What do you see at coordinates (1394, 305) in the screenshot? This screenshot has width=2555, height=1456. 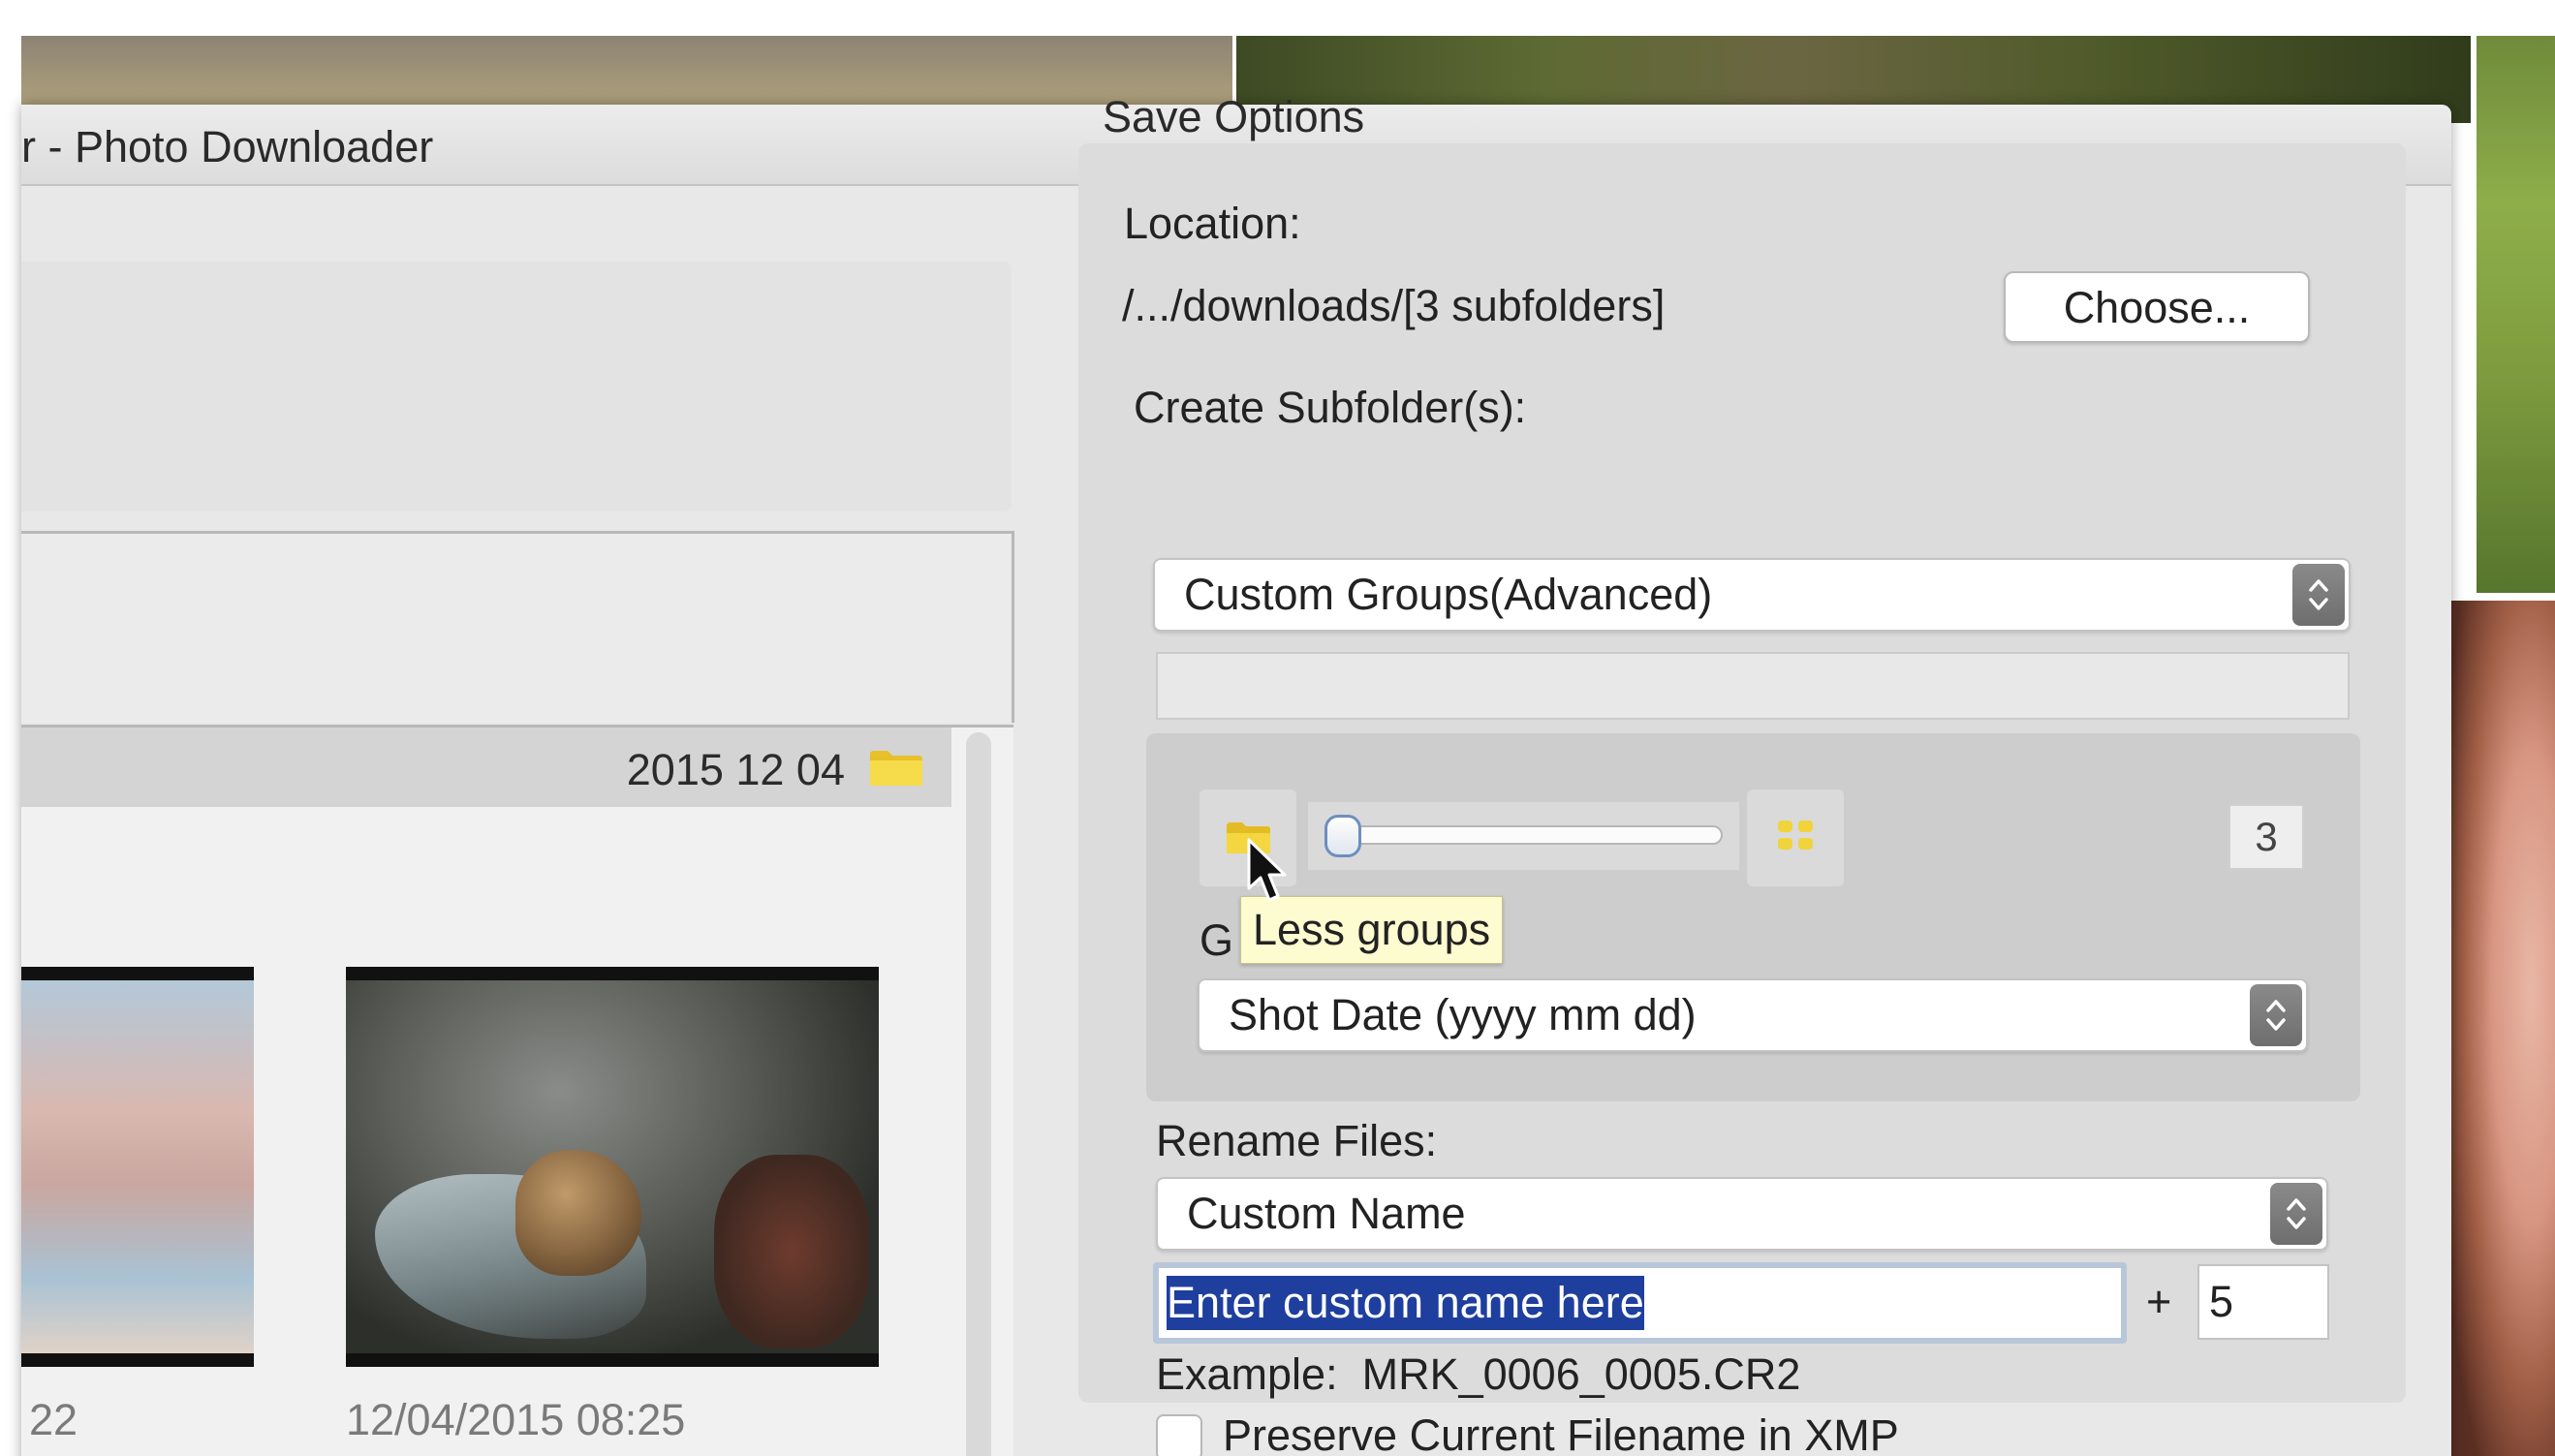 I see `location-path: /.../downloads/[3 subfolders]` at bounding box center [1394, 305].